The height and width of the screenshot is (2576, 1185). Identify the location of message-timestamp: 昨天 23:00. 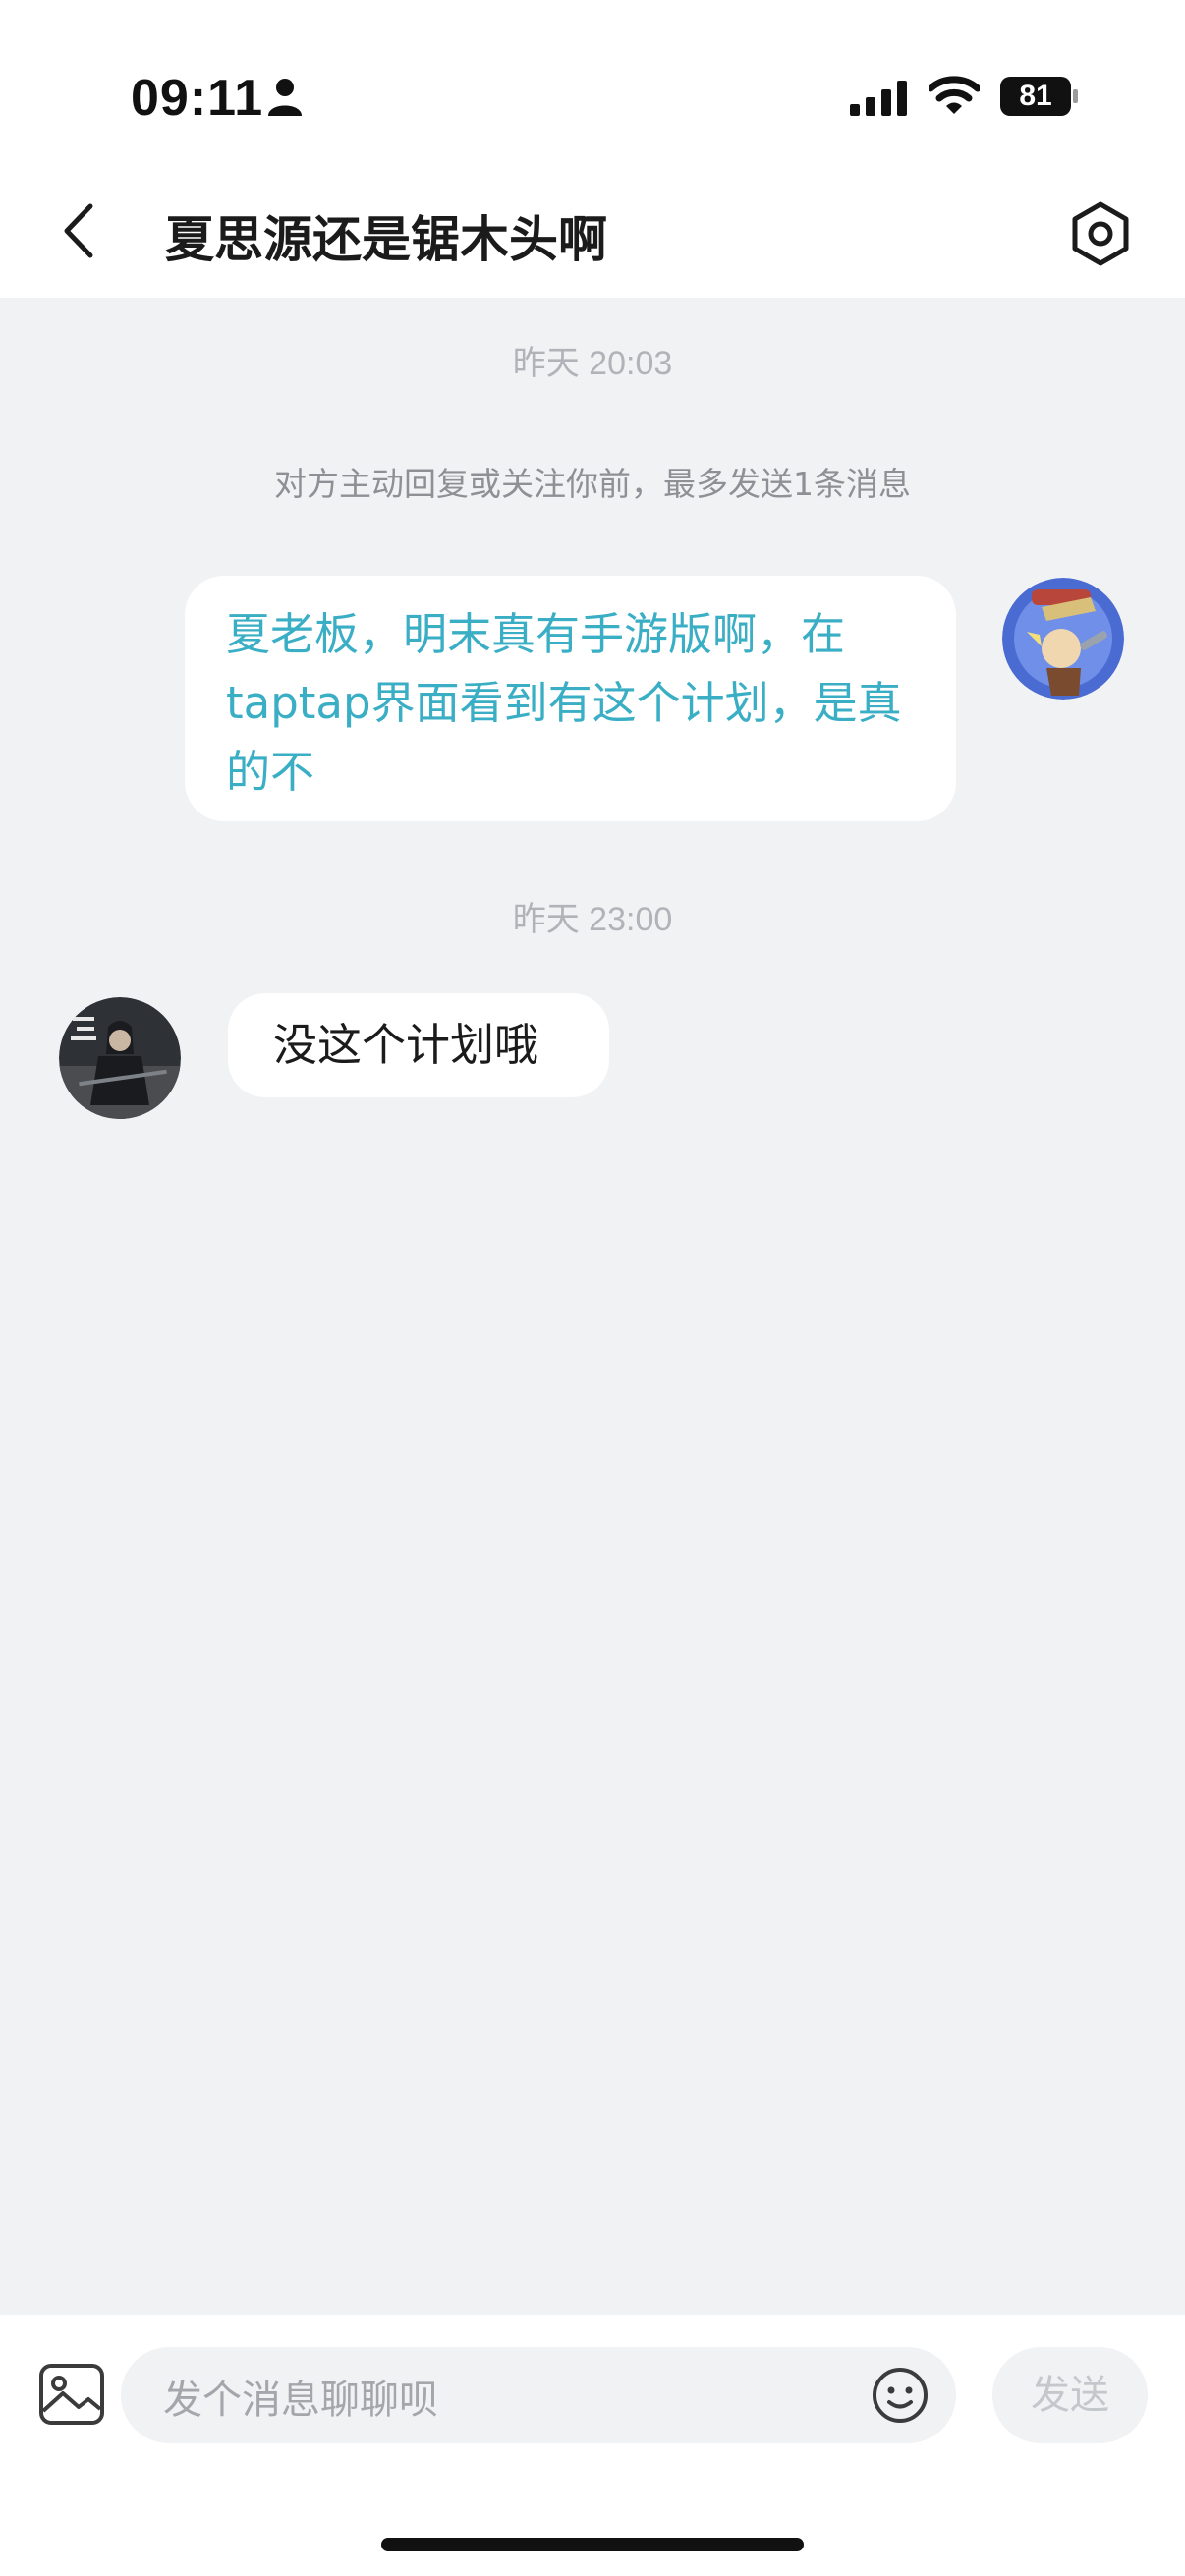
(592, 919).